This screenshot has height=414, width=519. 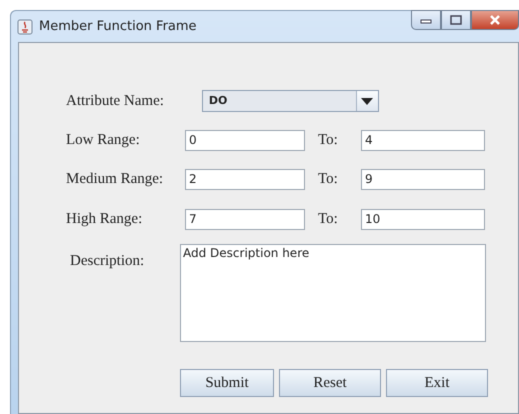 I want to click on app-icon, so click(x=25, y=26).